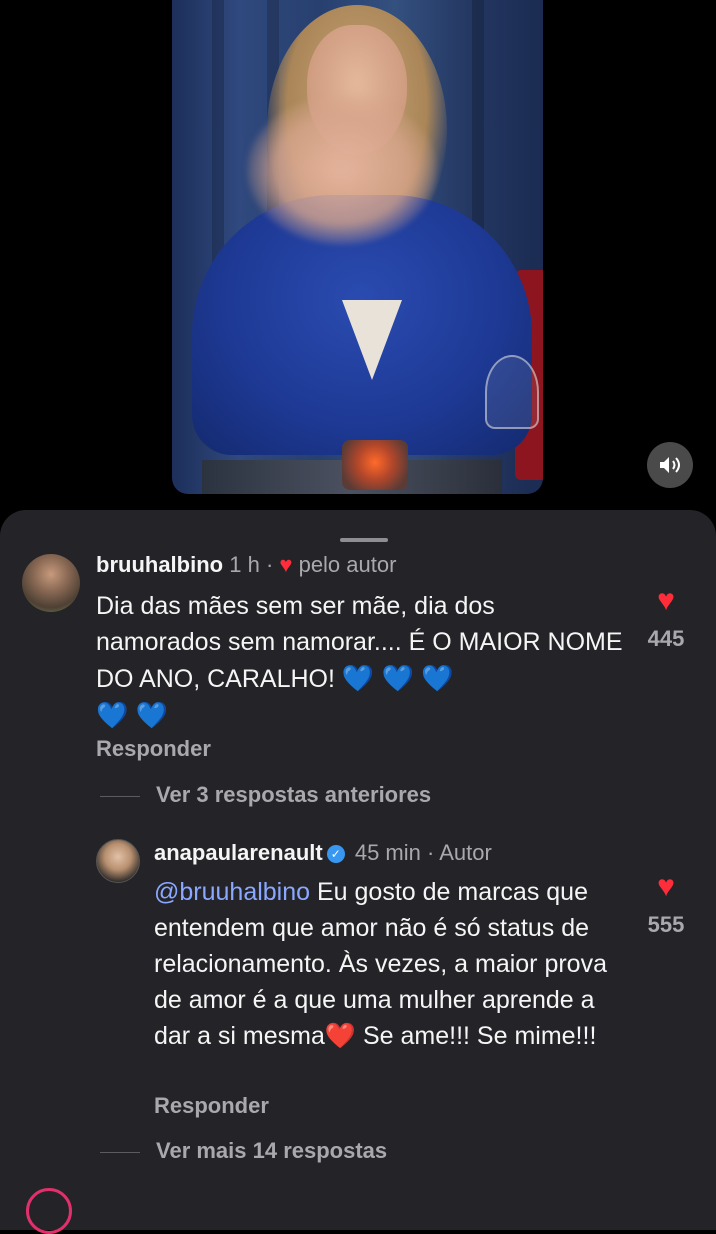  What do you see at coordinates (666, 924) in the screenshot?
I see `like-count: 555` at bounding box center [666, 924].